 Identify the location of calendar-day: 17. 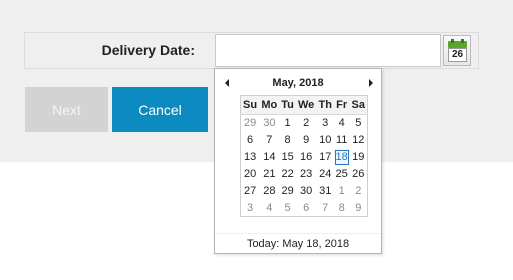
(325, 157).